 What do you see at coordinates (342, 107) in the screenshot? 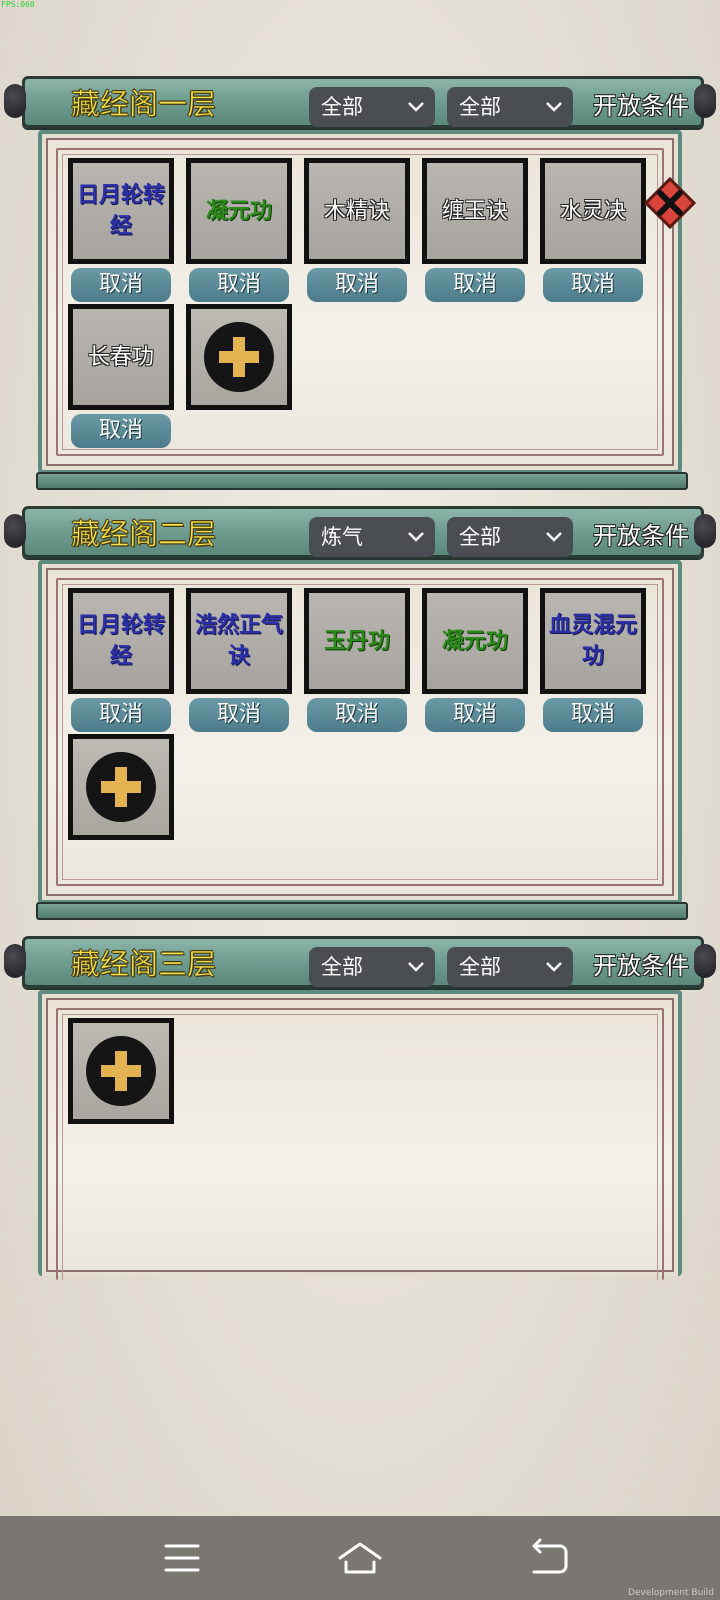
I see `floor-1-filter-realm-value: 全部` at bounding box center [342, 107].